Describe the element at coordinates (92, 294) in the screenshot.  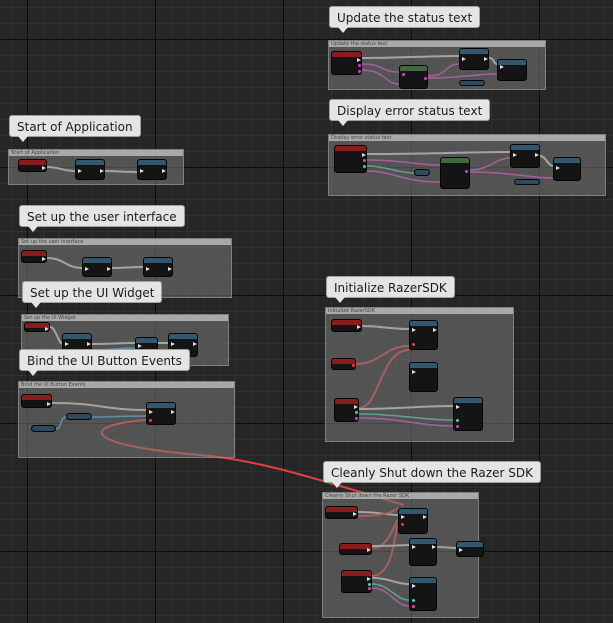
I see `comment-bubble-setup-widget: Set up the UI Widget` at that location.